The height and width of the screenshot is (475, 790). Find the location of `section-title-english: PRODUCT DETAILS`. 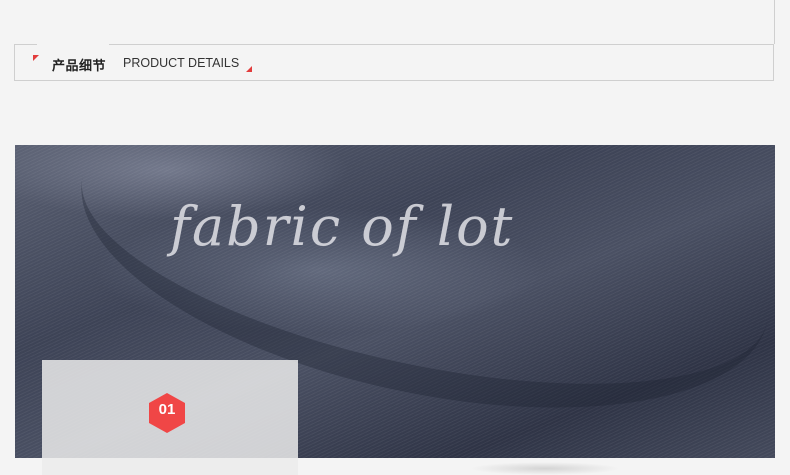

section-title-english: PRODUCT DETAILS is located at coordinates (181, 63).